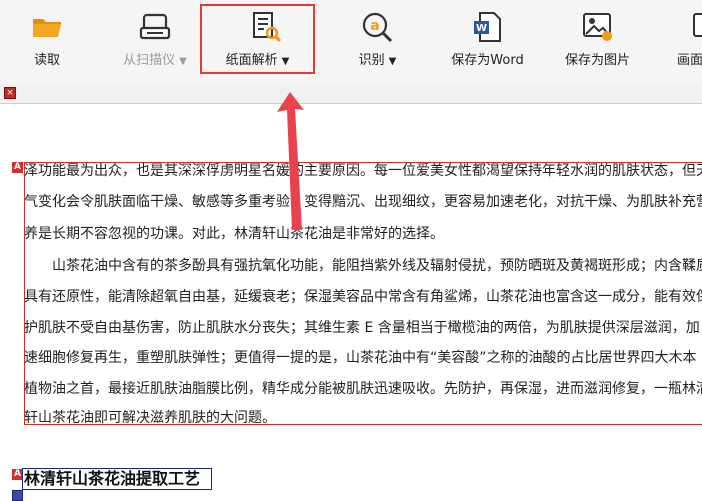 The width and height of the screenshot is (702, 501). Describe the element at coordinates (155, 26) in the screenshot. I see `scanner-icon` at that location.